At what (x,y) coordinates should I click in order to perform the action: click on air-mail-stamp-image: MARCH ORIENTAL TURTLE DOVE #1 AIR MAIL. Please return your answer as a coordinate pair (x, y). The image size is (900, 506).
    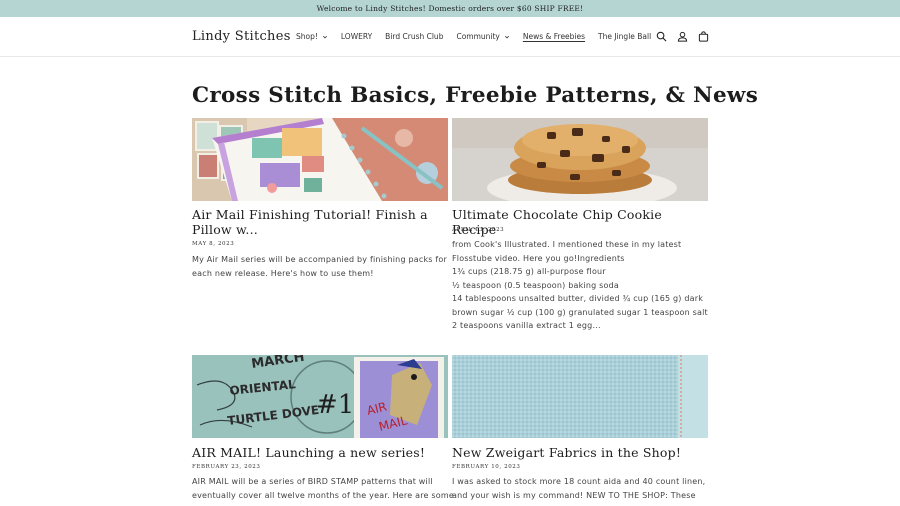
    Looking at the image, I should click on (320, 396).